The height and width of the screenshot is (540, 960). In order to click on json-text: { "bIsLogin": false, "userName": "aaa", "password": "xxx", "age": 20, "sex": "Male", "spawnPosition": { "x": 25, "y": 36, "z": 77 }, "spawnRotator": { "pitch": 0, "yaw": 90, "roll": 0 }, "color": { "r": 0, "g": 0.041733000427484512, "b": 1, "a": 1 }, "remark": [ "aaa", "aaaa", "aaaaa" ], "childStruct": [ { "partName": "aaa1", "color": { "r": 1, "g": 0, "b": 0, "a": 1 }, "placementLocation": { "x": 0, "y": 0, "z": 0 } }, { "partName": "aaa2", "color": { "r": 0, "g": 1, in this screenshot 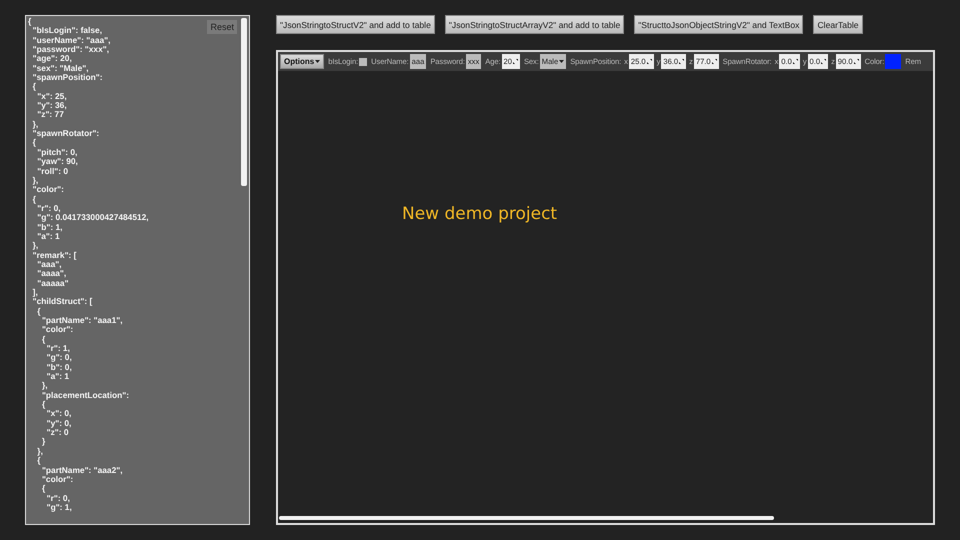, I will do `click(88, 264)`.